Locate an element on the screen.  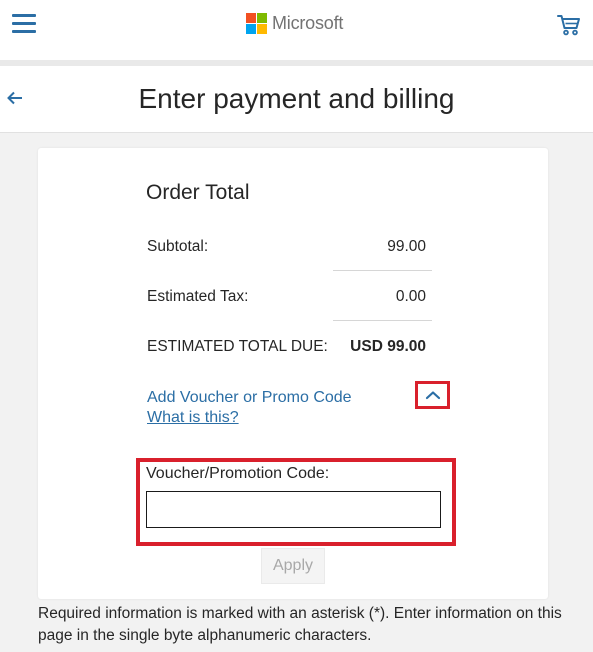
total-due-value: USD 99.00 is located at coordinates (388, 346).